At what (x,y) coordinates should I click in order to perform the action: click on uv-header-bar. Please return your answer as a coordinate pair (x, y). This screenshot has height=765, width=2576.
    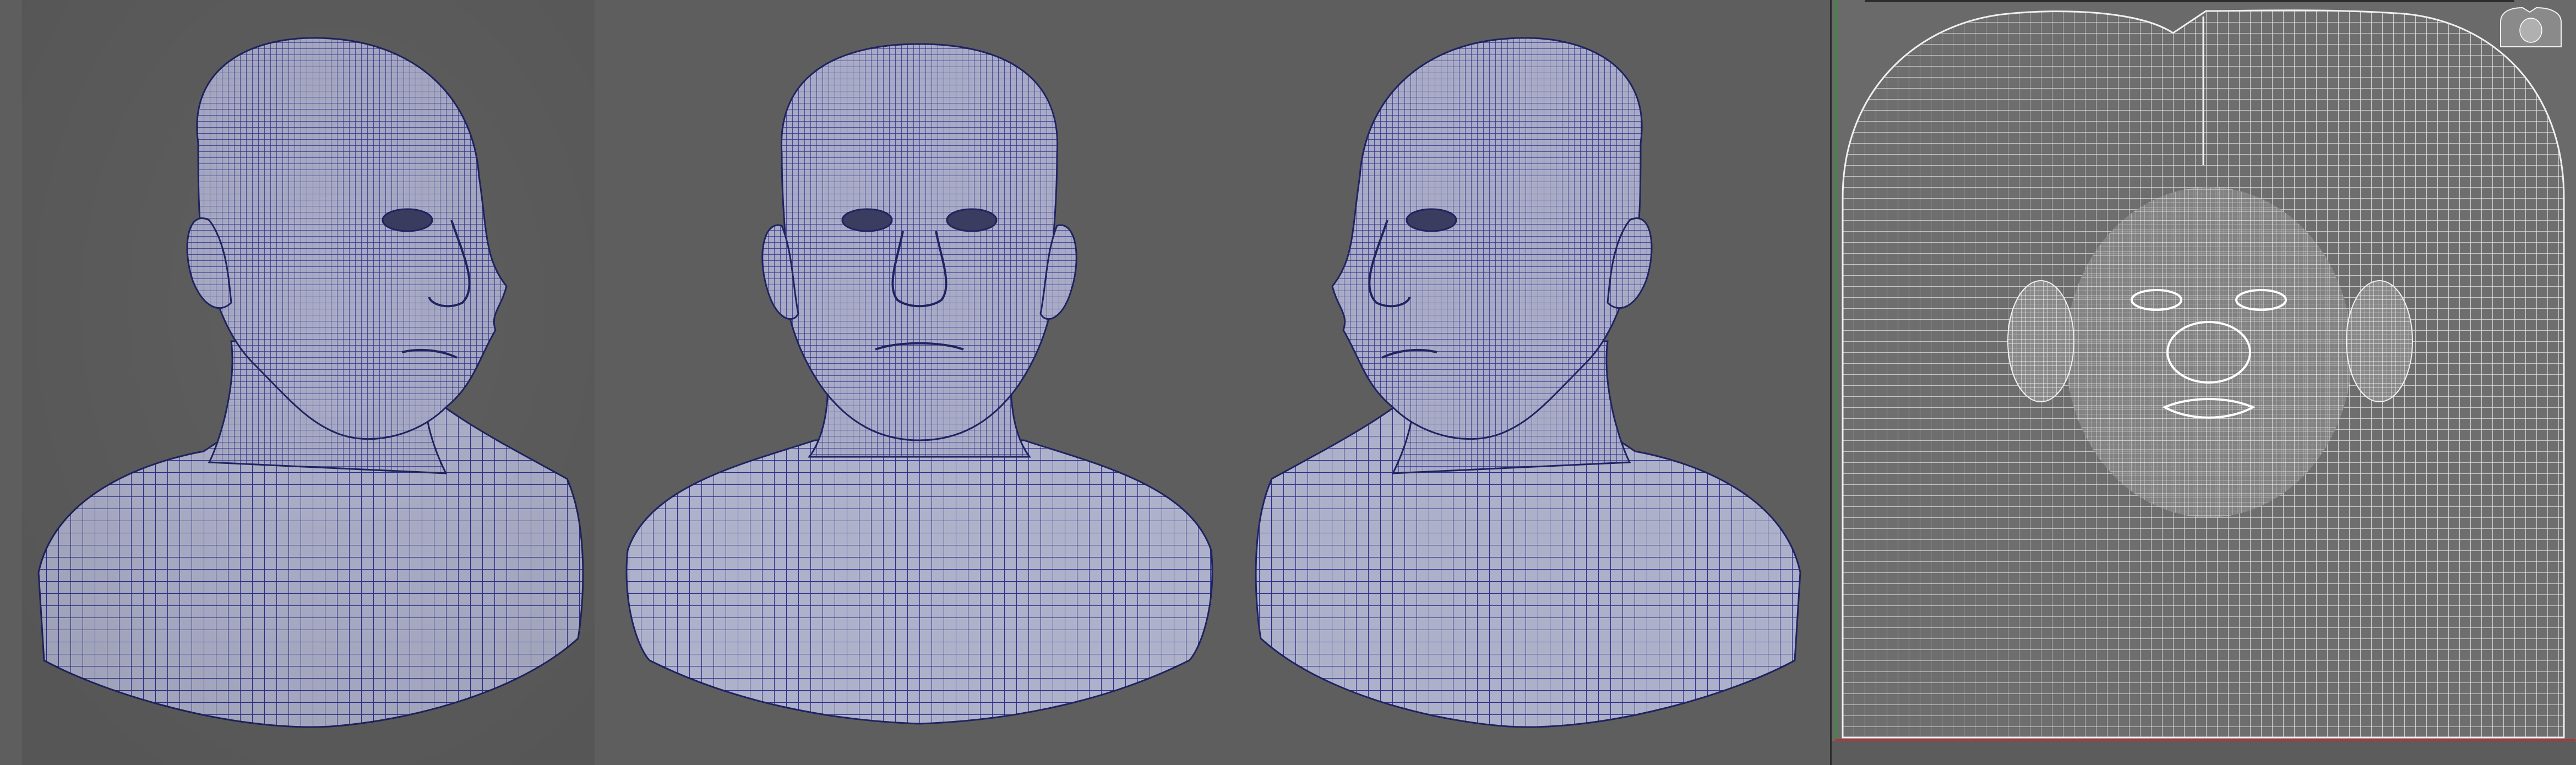
    Looking at the image, I should click on (2189, 1).